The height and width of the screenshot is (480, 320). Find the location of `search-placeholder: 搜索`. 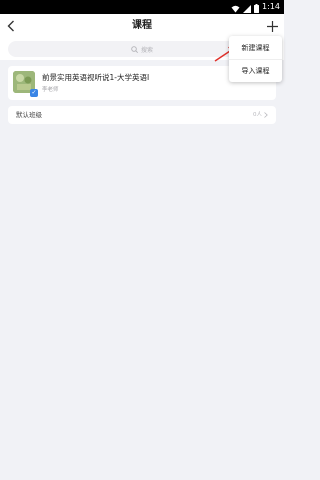

search-placeholder: 搜索 is located at coordinates (146, 50).